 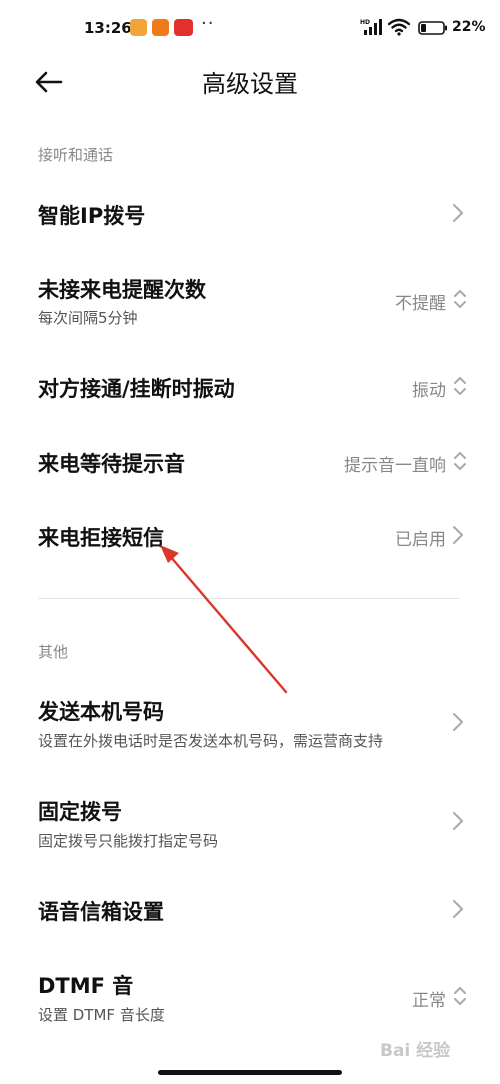 What do you see at coordinates (122, 290) in the screenshot?
I see `row-title: 未接来电提醒次数` at bounding box center [122, 290].